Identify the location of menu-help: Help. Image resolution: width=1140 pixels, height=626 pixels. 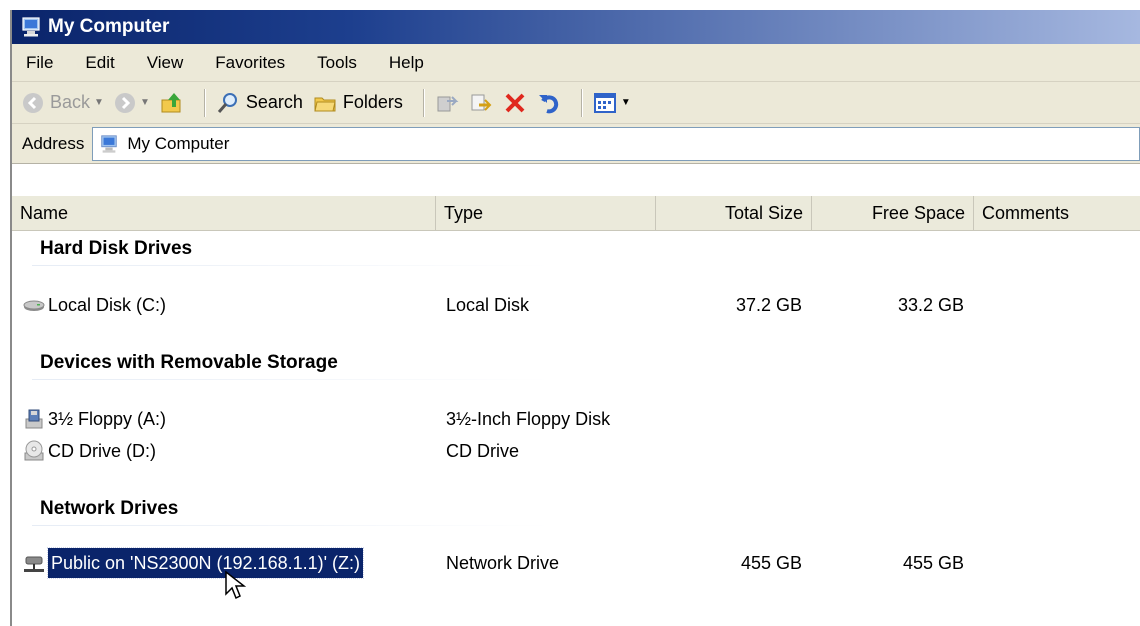
(406, 63).